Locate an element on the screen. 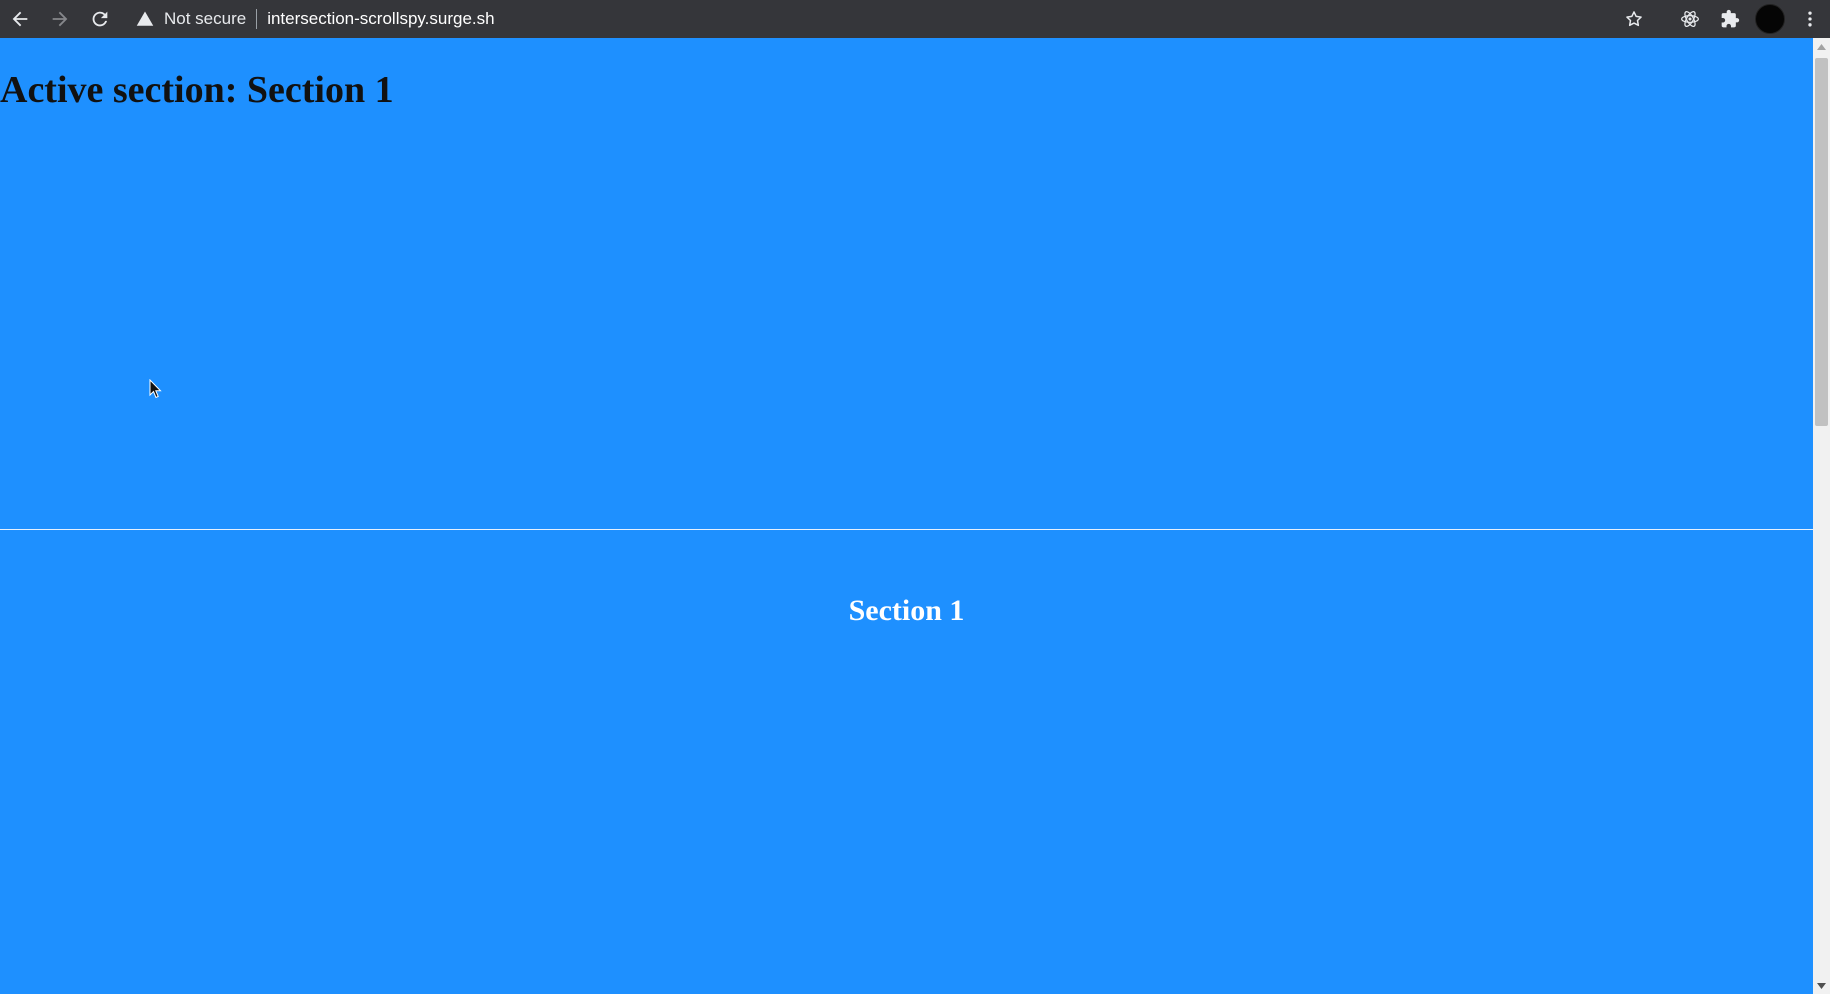  react-icon is located at coordinates (1690, 19).